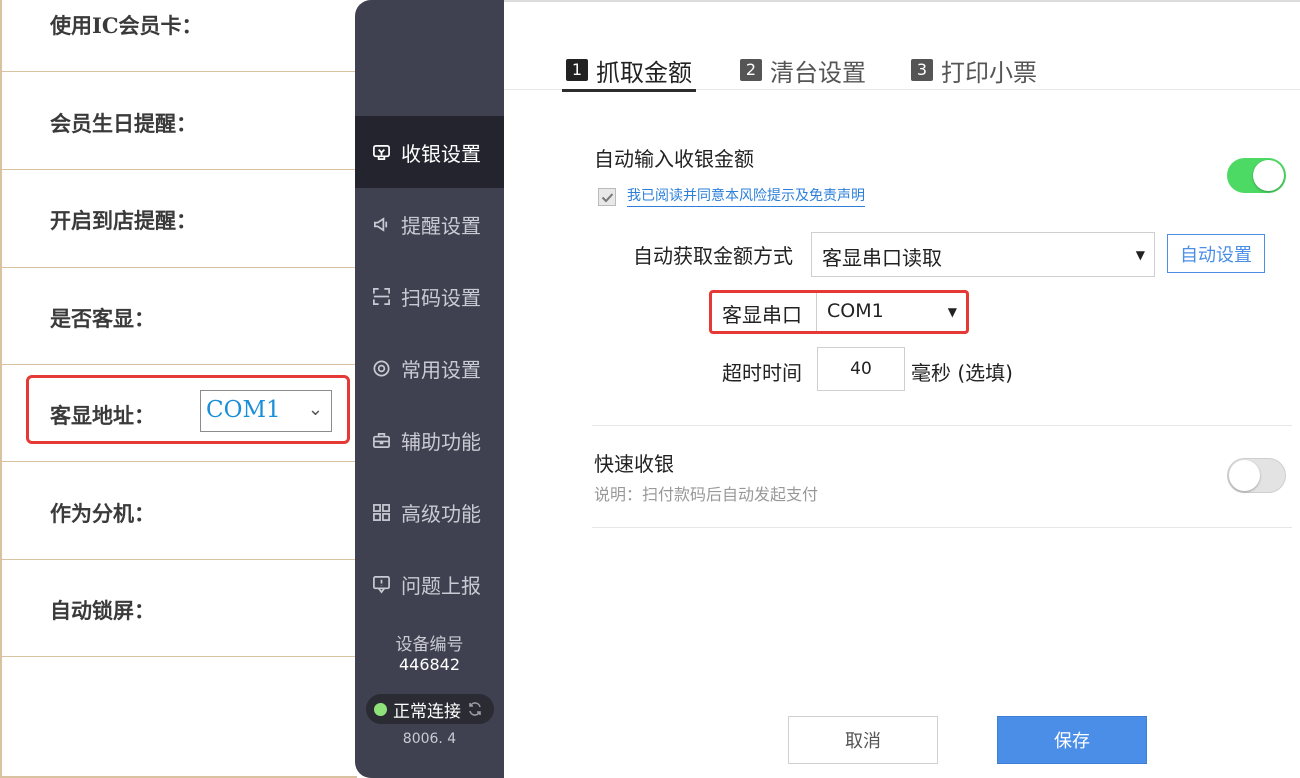 This screenshot has height=778, width=1300. Describe the element at coordinates (751, 70) in the screenshot. I see `tab-number: 2` at that location.